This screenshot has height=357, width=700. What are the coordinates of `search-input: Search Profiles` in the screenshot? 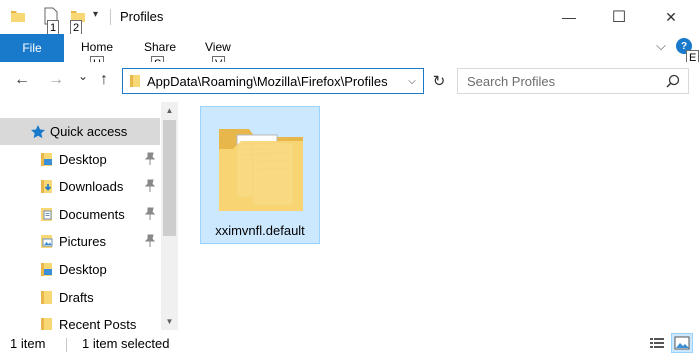 It's located at (511, 81).